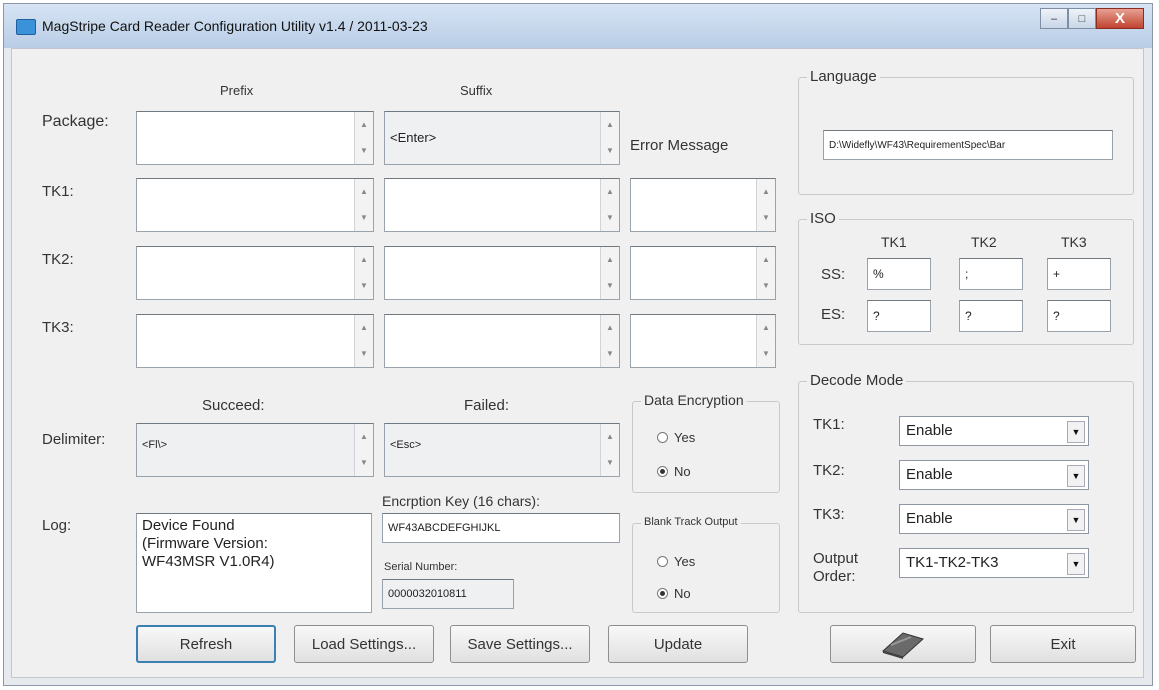  What do you see at coordinates (691, 522) in the screenshot?
I see `blank-track-output-title: Blank Track Output` at bounding box center [691, 522].